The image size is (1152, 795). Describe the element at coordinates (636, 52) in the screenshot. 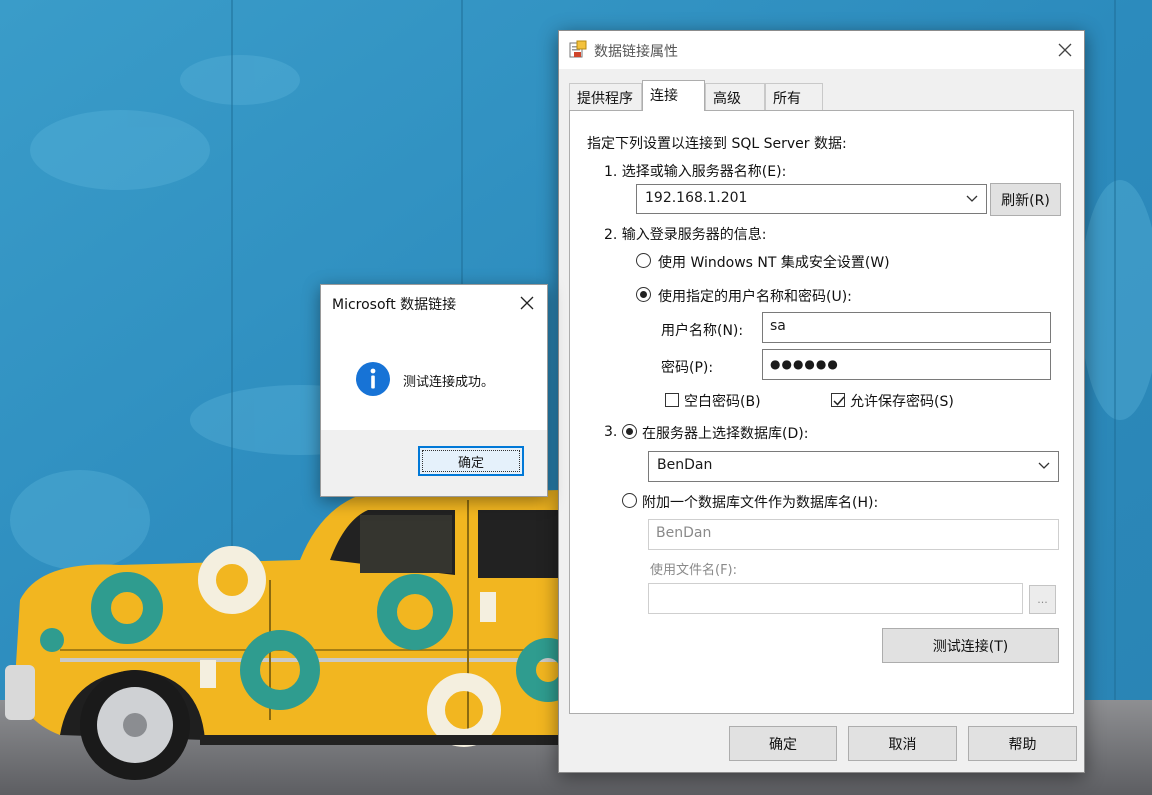

I see `dialog-title: 数据链接属性` at that location.